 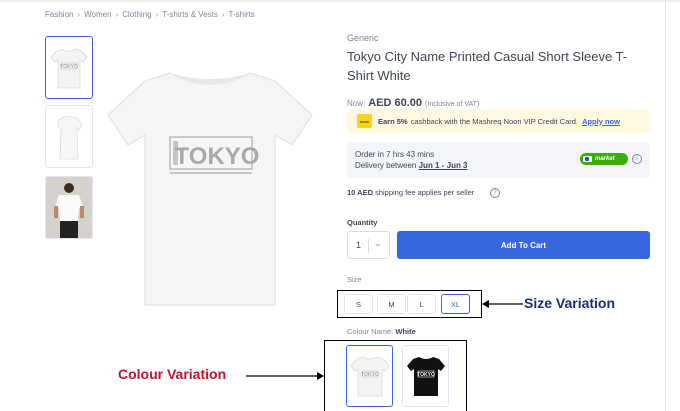 What do you see at coordinates (97, 14) in the screenshot?
I see `breadcrumb-women: Women` at bounding box center [97, 14].